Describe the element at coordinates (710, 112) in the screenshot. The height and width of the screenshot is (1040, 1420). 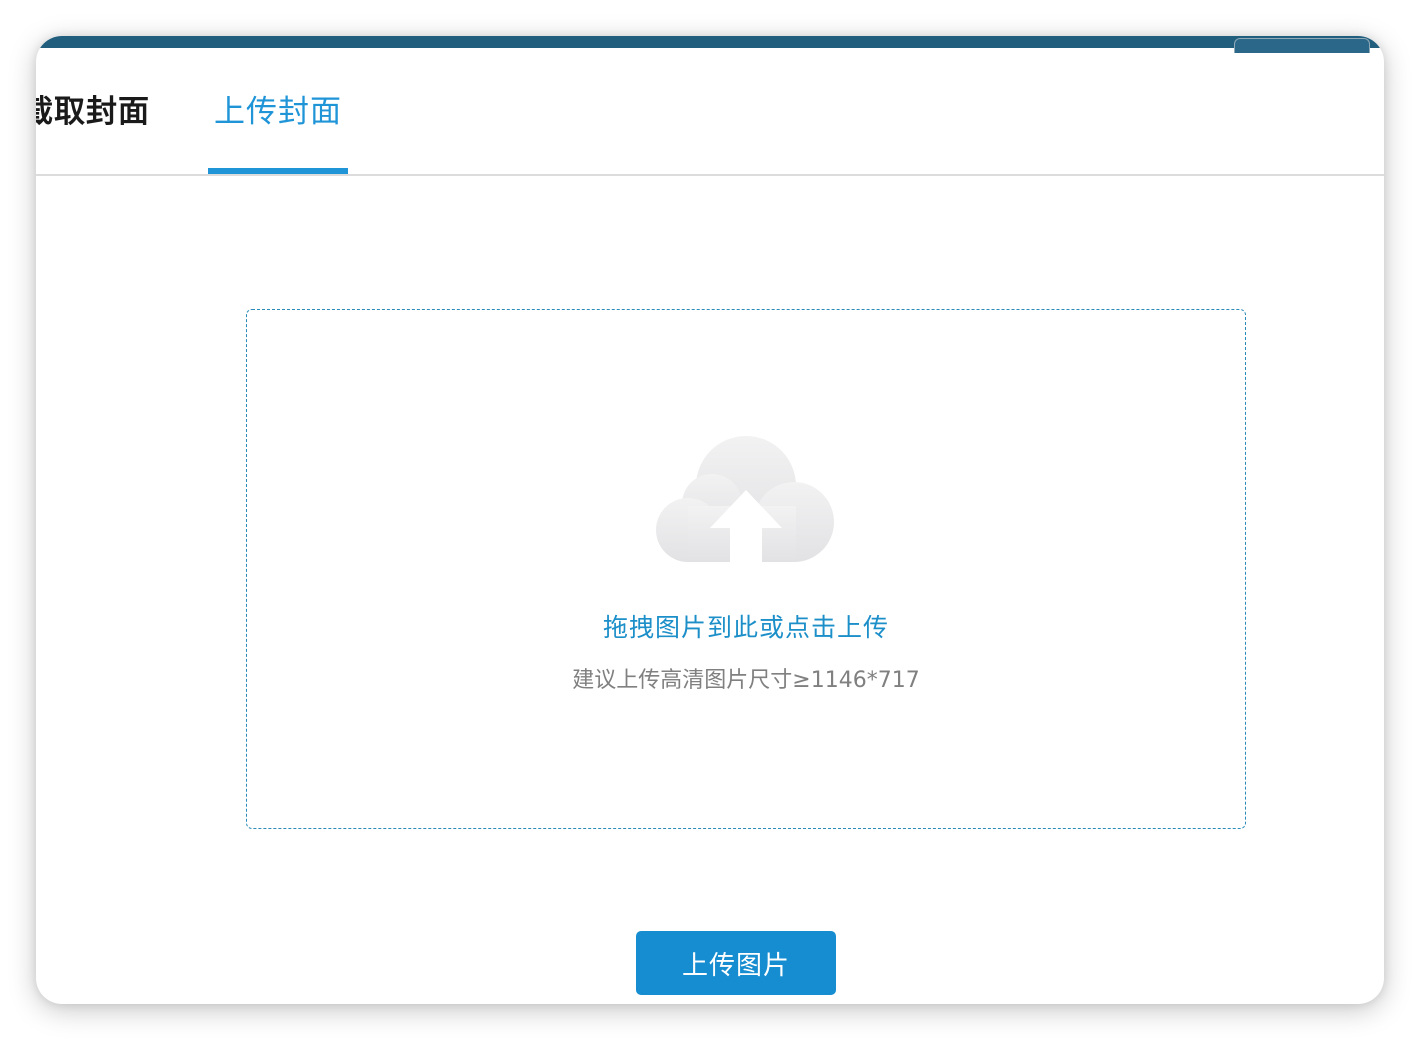
I see `tab-bar: 截取封面 上传封面` at that location.